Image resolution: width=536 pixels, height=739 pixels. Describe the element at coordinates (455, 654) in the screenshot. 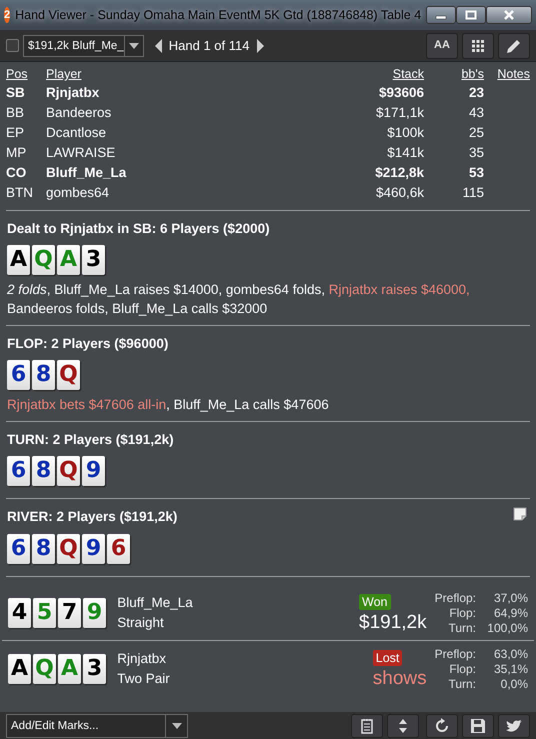

I see `equity-label: Preflop:` at that location.